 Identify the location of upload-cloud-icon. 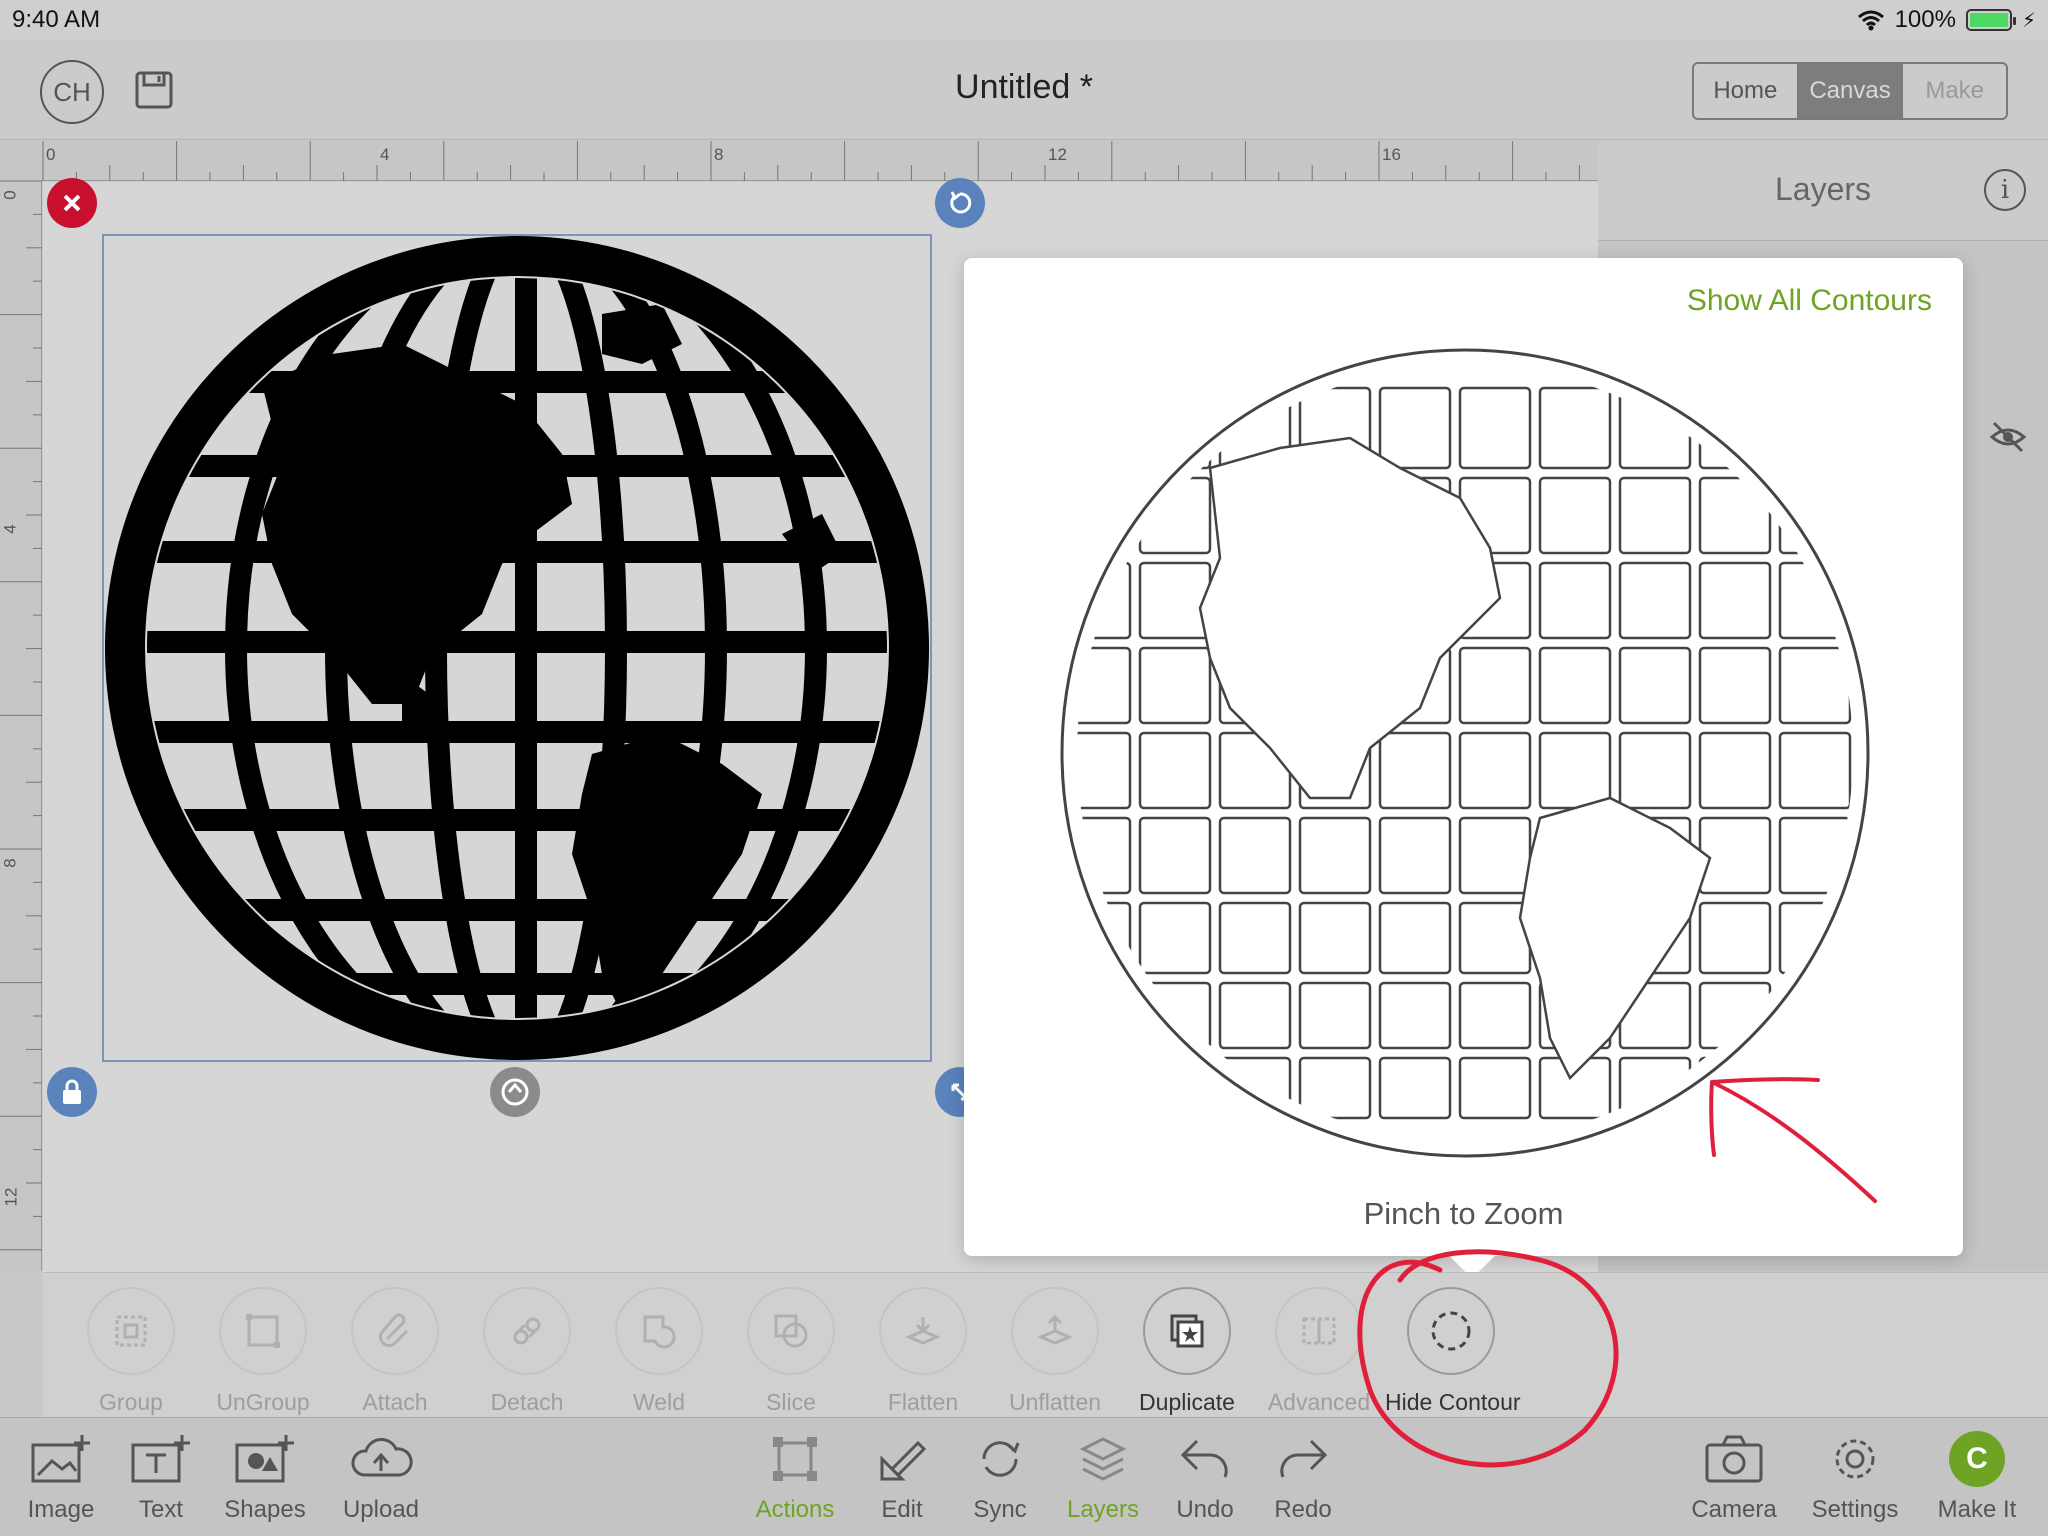
(382, 1457).